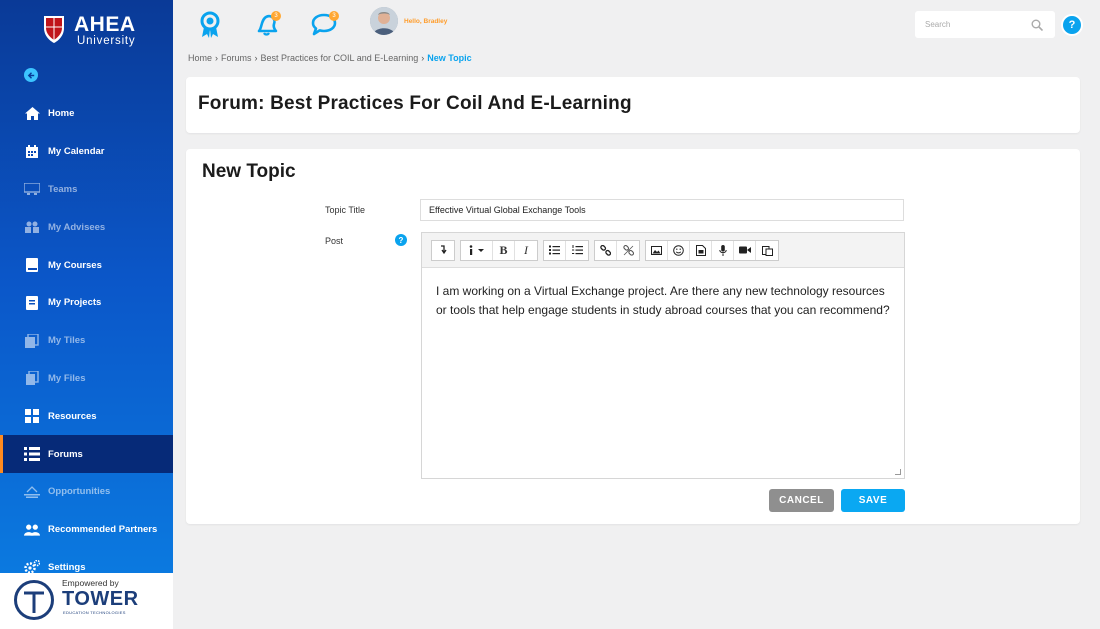  Describe the element at coordinates (79, 492) in the screenshot. I see `sidebar-item-label: Opportunities` at that location.